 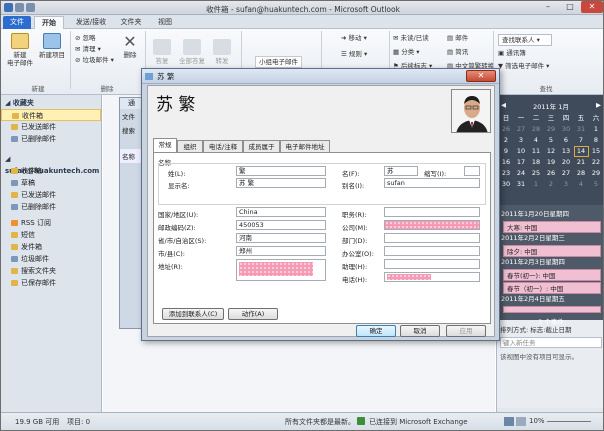 What do you see at coordinates (552, 275) in the screenshot?
I see `appointment-item: 春节(初一): 中国` at bounding box center [552, 275].